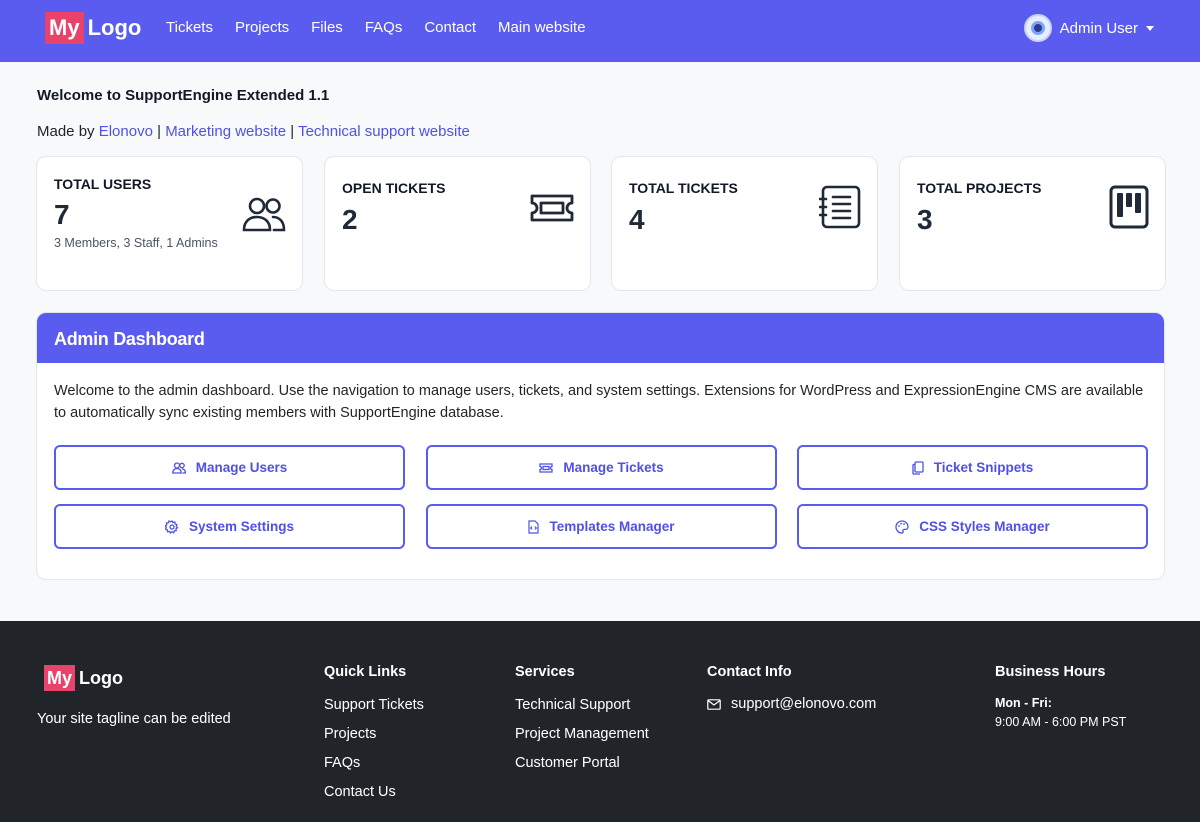 Image resolution: width=1200 pixels, height=822 pixels. I want to click on kanban-icon, so click(1129, 207).